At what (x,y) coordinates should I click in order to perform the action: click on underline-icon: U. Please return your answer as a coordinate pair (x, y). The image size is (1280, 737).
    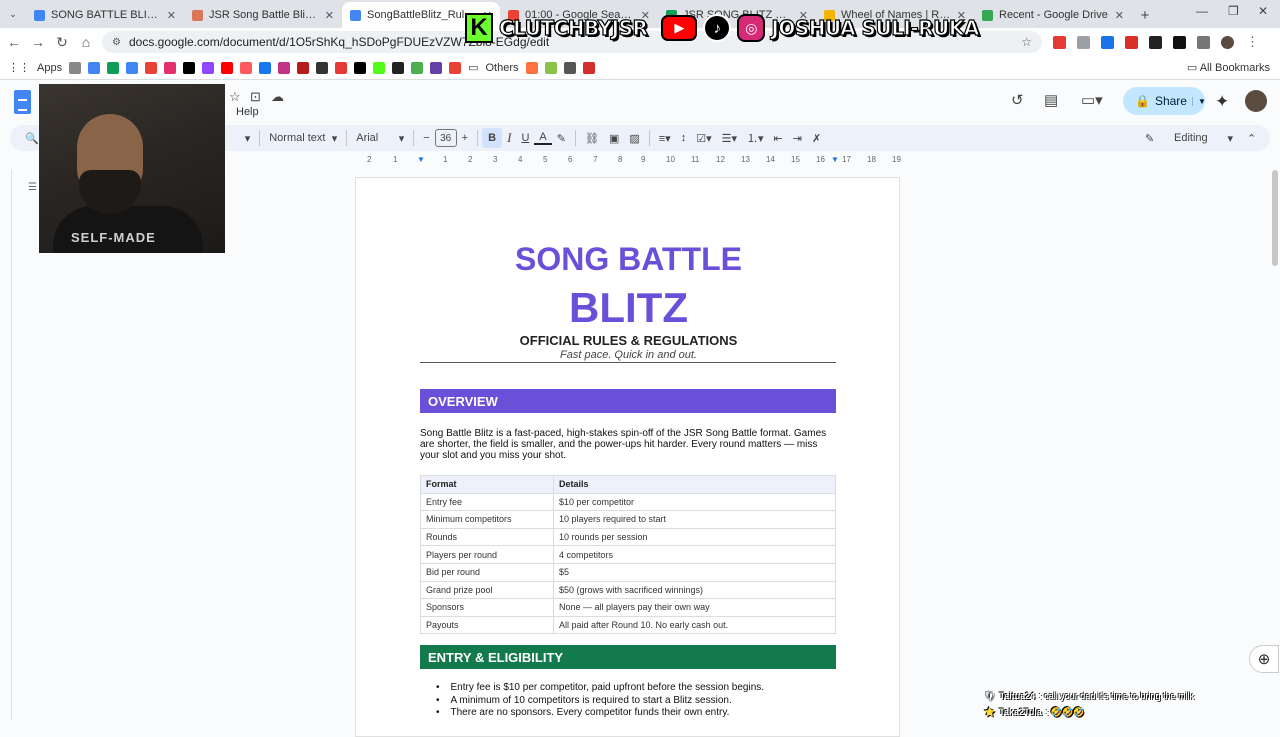
    Looking at the image, I should click on (525, 138).